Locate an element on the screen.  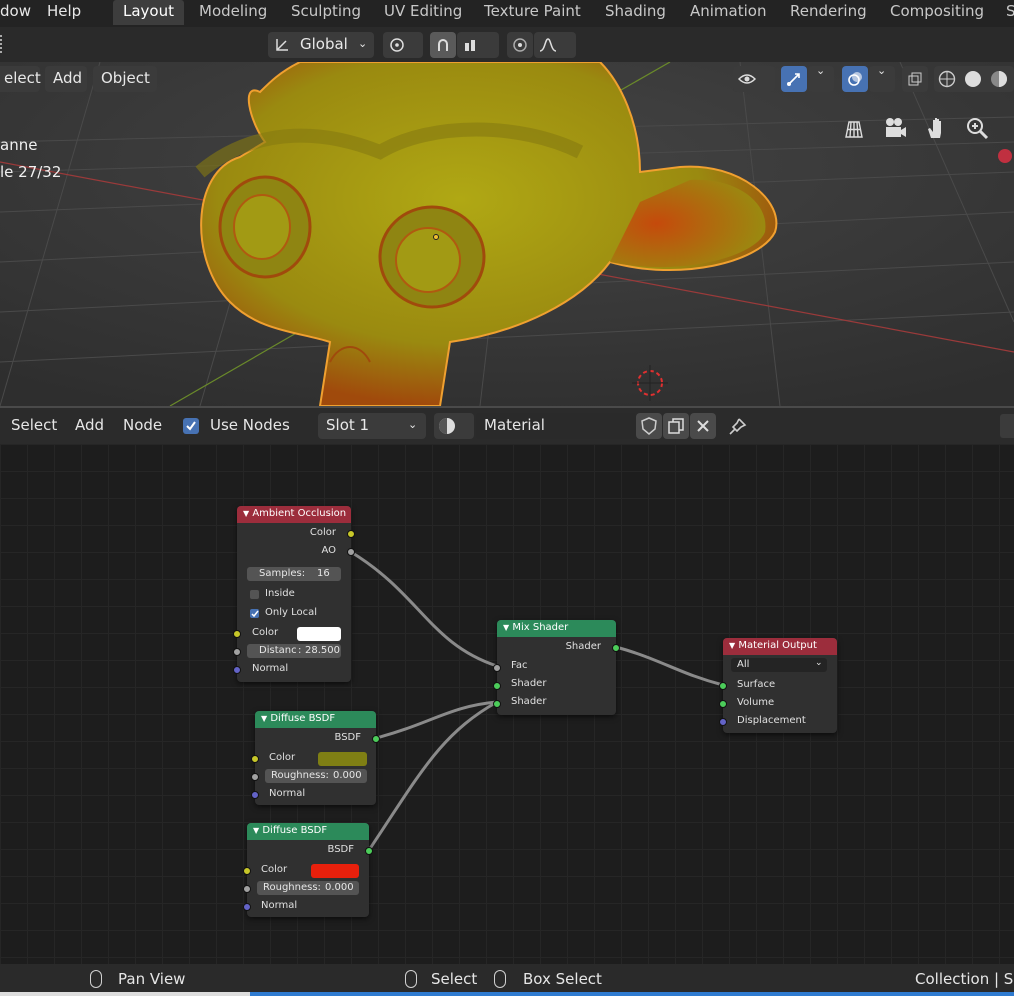
node-menu-select: Select is located at coordinates (34, 425).